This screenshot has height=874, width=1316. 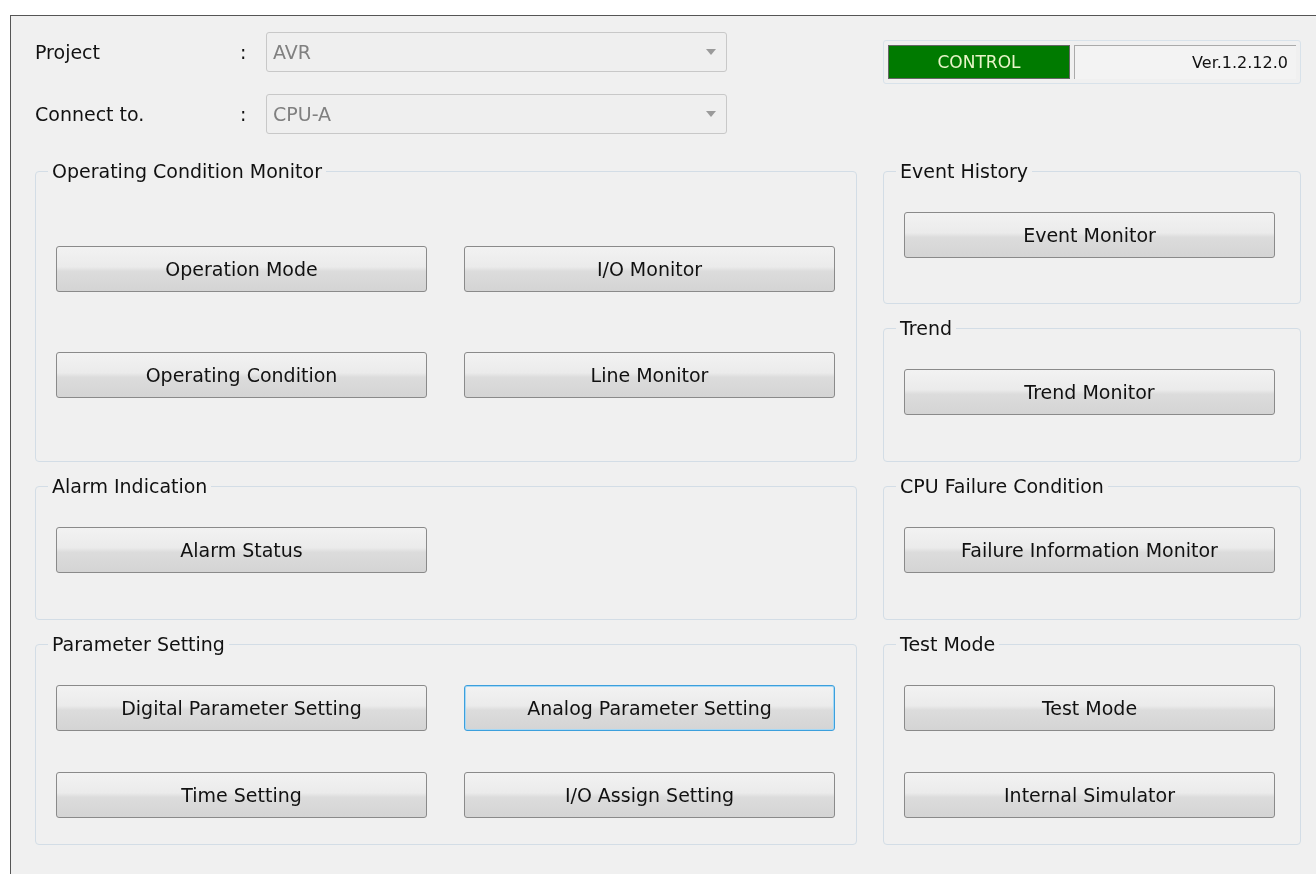 What do you see at coordinates (948, 644) in the screenshot?
I see `group-title: Test Mode` at bounding box center [948, 644].